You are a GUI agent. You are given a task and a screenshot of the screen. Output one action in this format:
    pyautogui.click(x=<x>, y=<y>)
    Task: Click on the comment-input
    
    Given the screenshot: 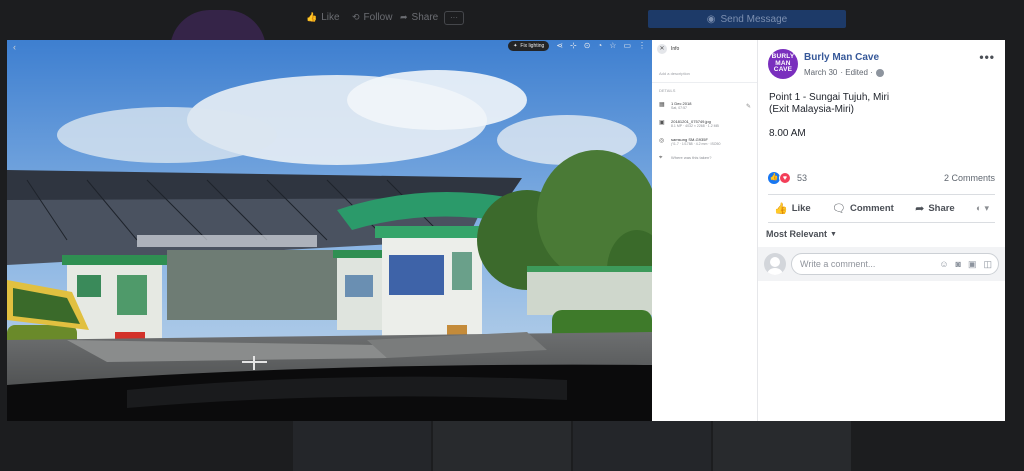 What is the action you would take?
    pyautogui.click(x=870, y=264)
    